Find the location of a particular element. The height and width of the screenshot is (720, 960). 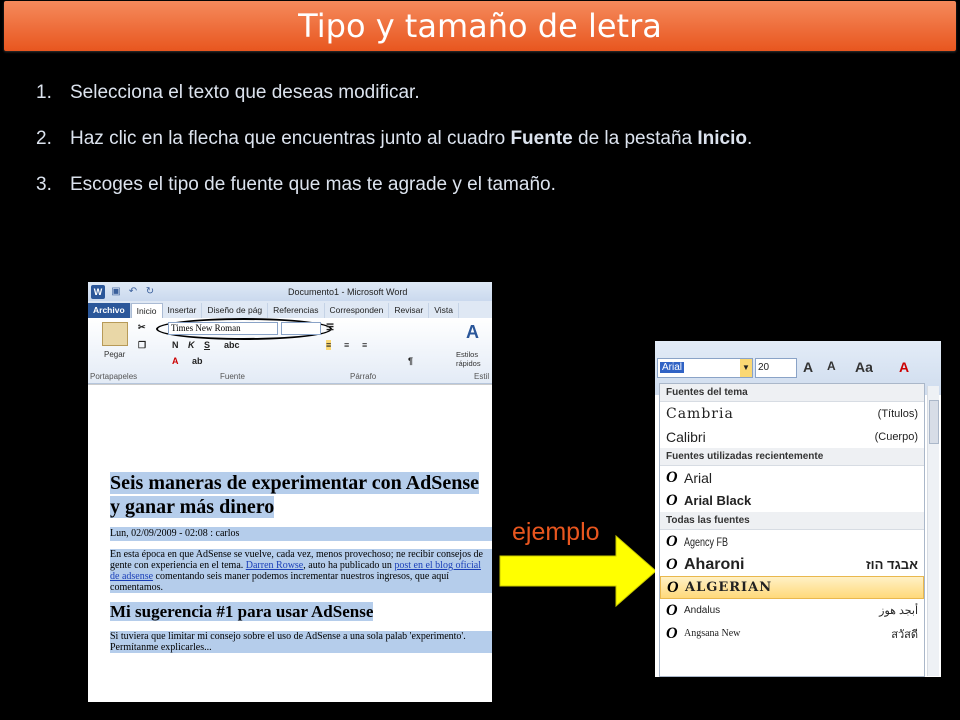

paragraph-mark-icon: ¶ is located at coordinates (410, 361).